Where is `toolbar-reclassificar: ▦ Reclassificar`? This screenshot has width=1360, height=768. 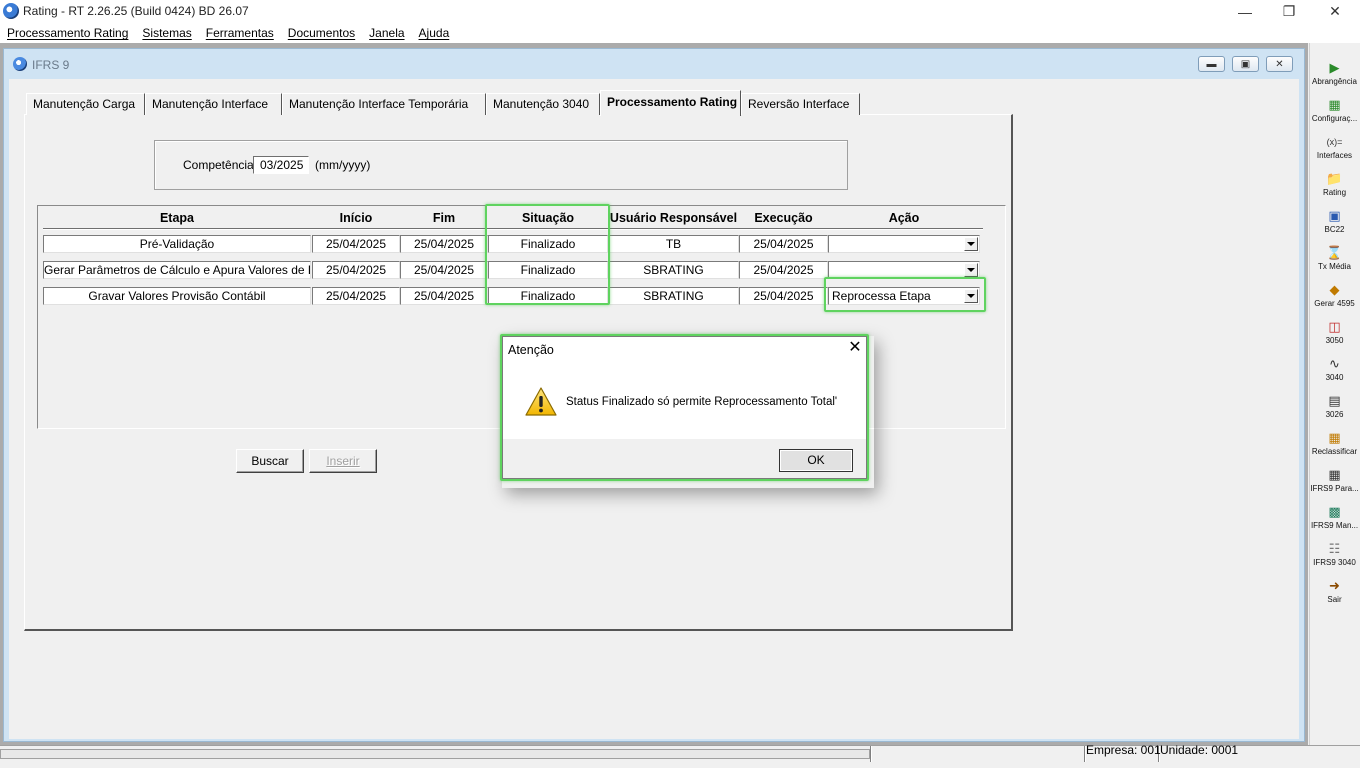 toolbar-reclassificar: ▦ Reclassificar is located at coordinates (1334, 447).